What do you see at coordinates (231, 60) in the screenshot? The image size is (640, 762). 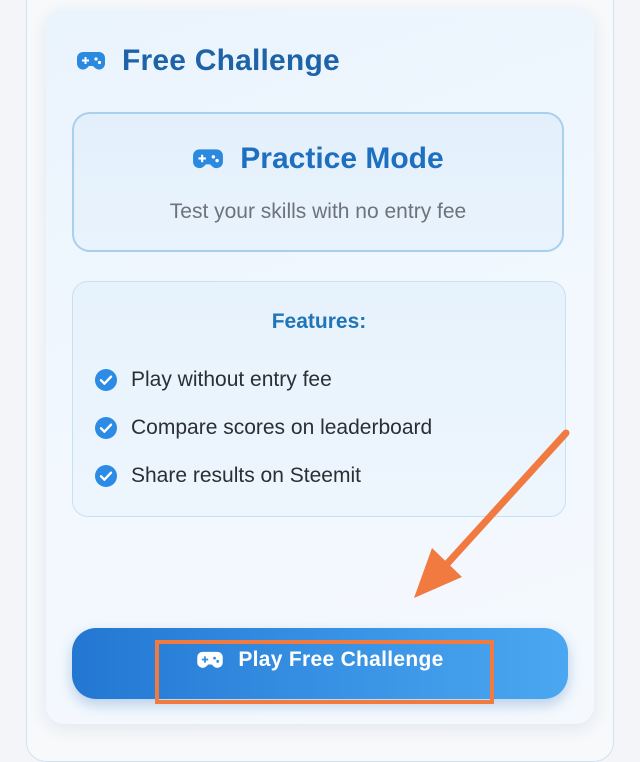 I see `card-title: Free Challenge` at bounding box center [231, 60].